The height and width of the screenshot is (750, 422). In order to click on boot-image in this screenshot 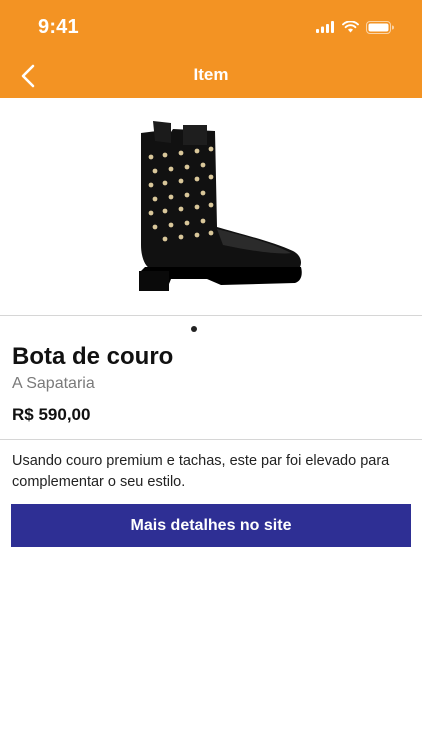, I will do `click(220, 206)`.